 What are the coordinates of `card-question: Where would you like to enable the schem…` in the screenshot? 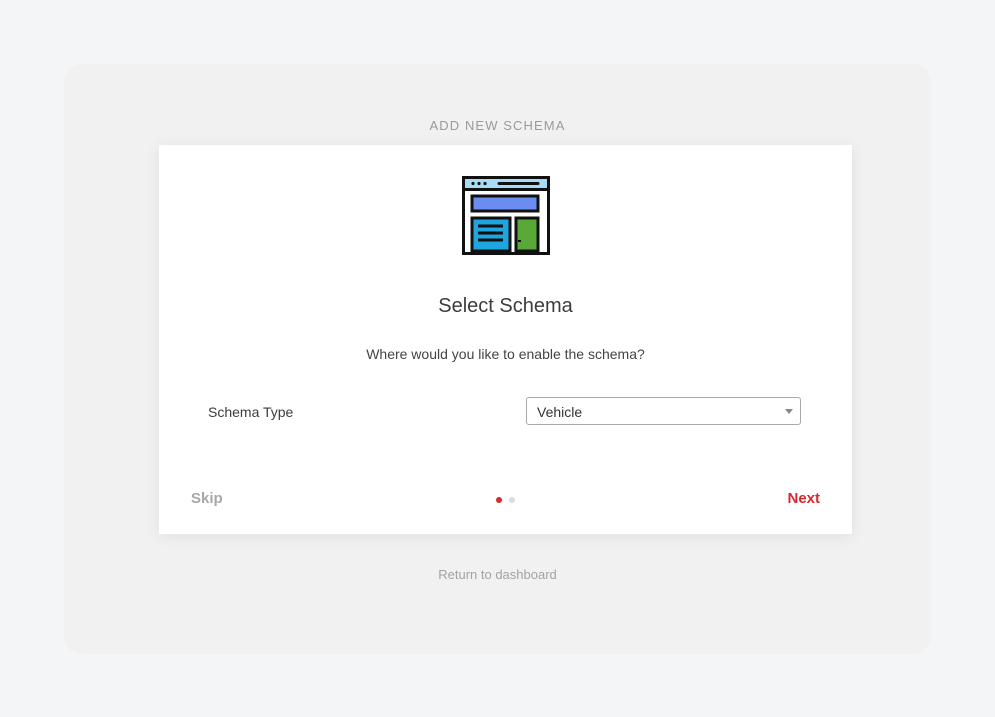 It's located at (505, 354).